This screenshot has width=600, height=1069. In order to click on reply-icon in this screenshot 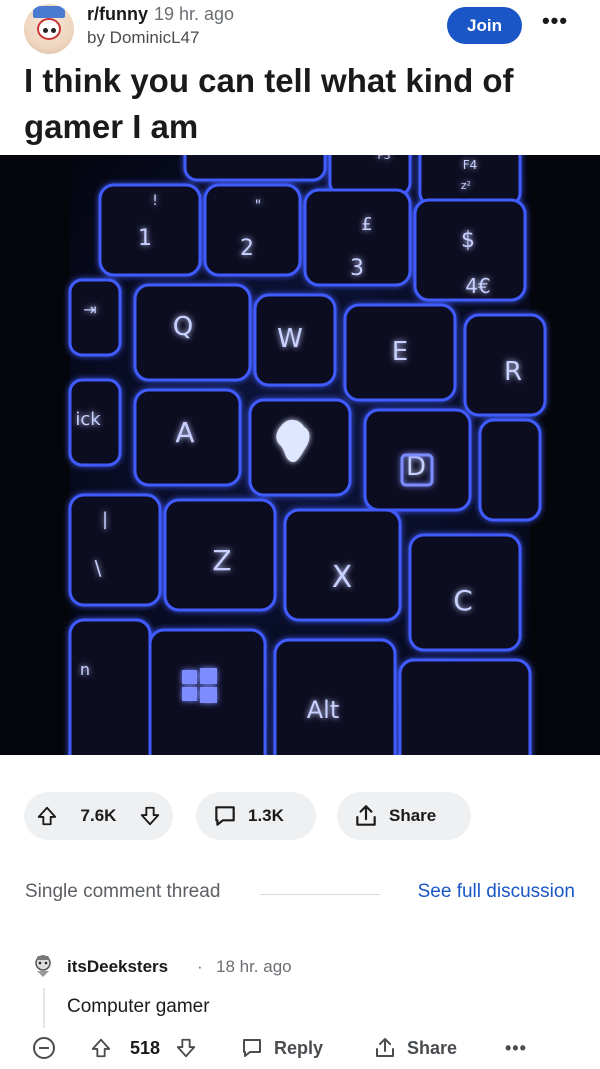, I will do `click(252, 1048)`.